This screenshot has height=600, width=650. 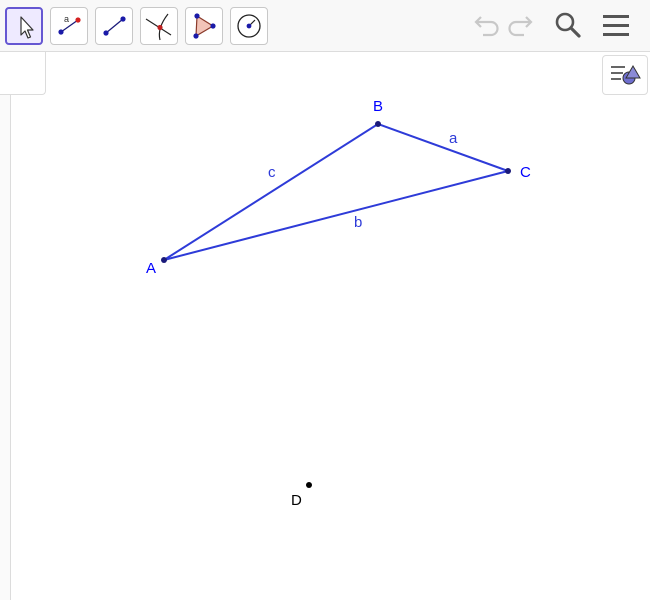 I want to click on toolbar: a, so click(x=325, y=26).